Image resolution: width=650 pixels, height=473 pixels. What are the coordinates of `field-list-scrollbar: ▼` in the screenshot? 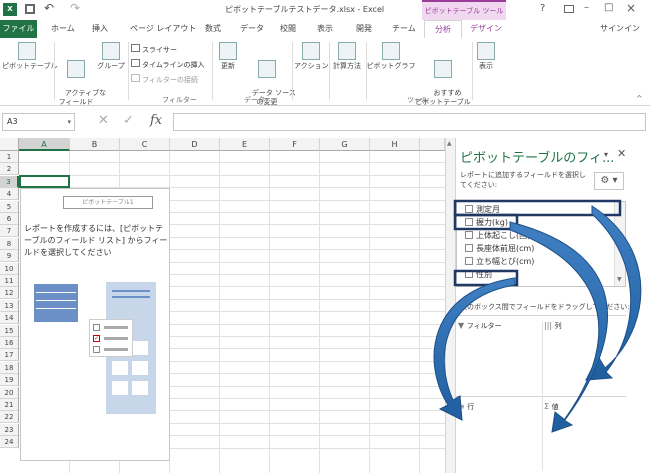 It's located at (619, 244).